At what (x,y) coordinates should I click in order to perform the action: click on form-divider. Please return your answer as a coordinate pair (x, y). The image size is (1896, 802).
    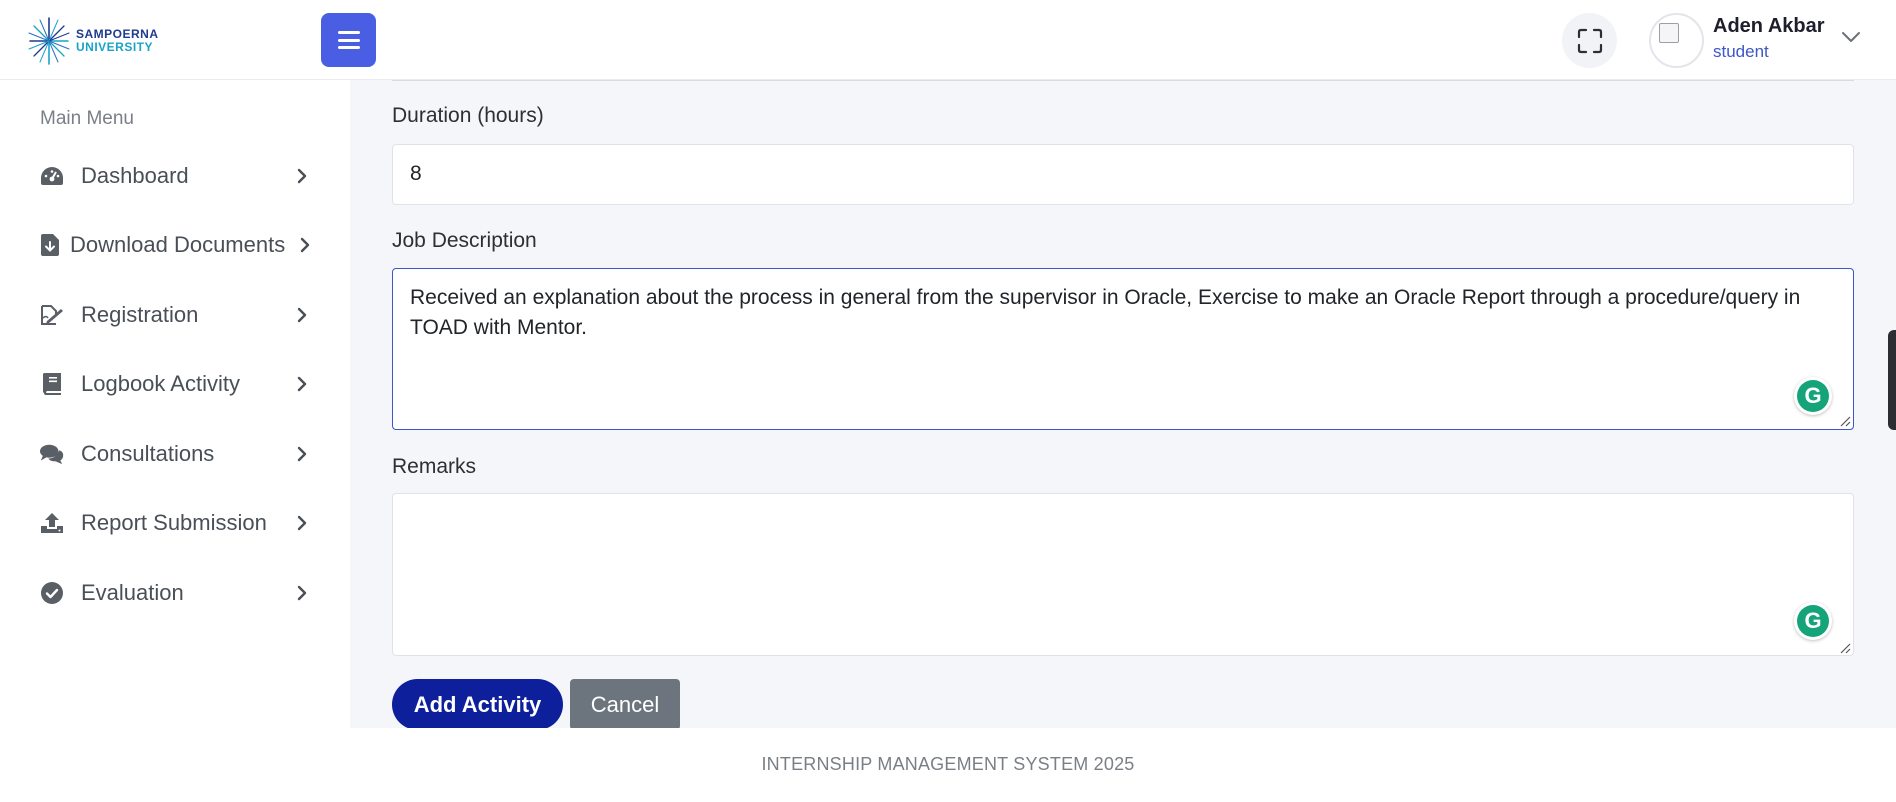
    Looking at the image, I should click on (1123, 80).